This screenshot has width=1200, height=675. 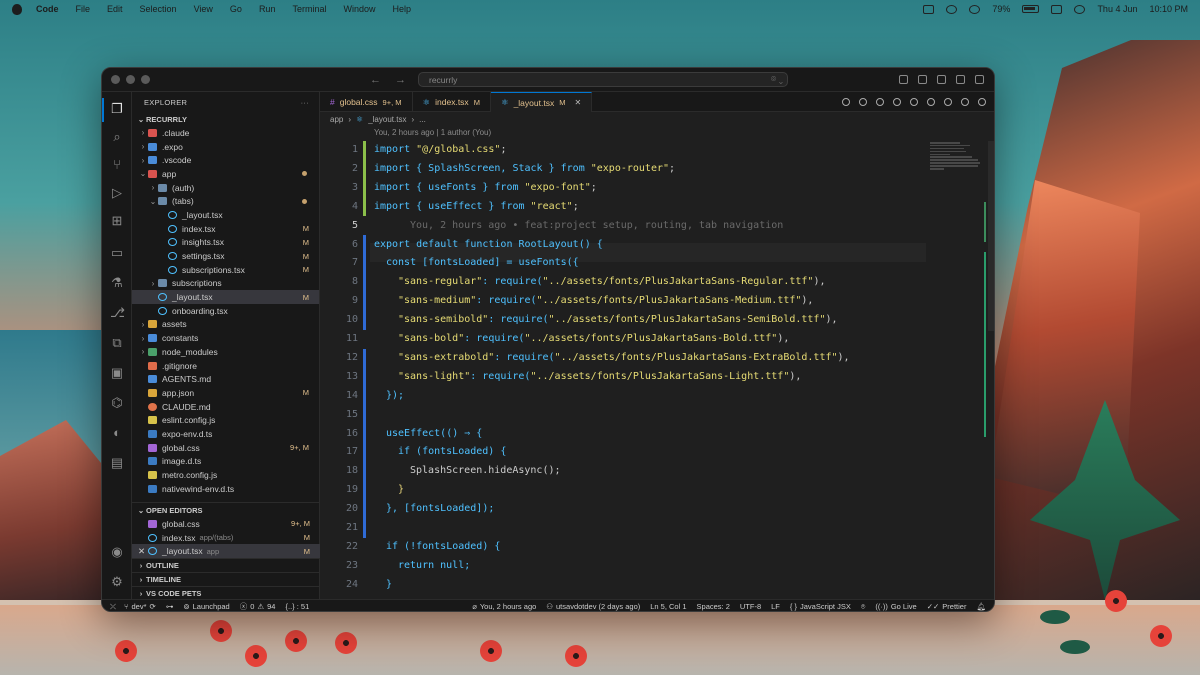 I want to click on wifi-icon, so click(x=975, y=9).